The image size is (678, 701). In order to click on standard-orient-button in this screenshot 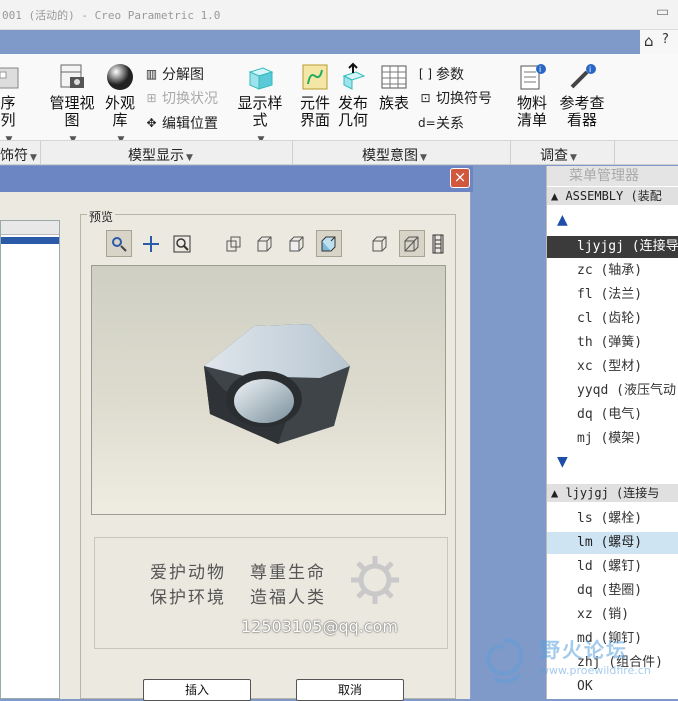, I will do `click(411, 243)`.